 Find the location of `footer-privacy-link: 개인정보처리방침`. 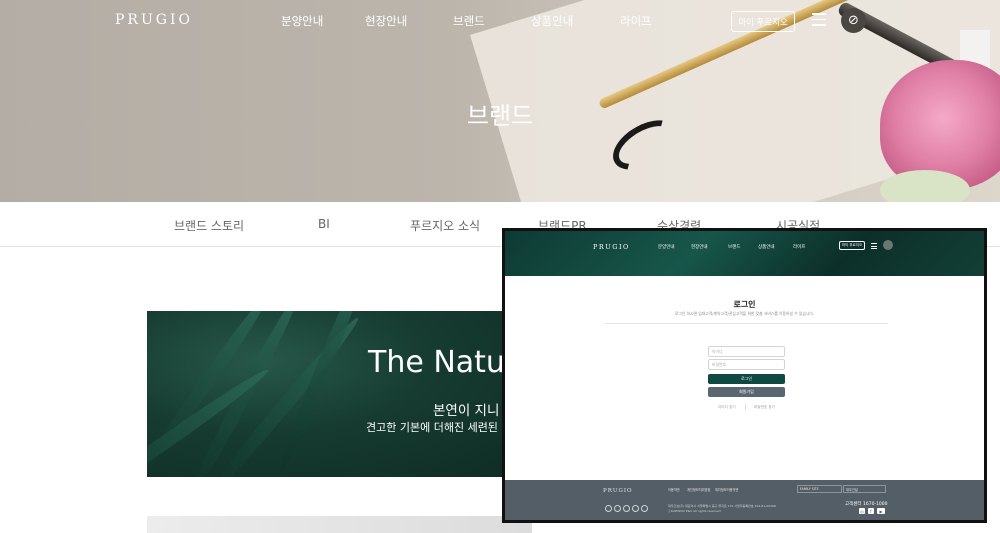

footer-privacy-link: 개인정보처리방침 is located at coordinates (698, 489).